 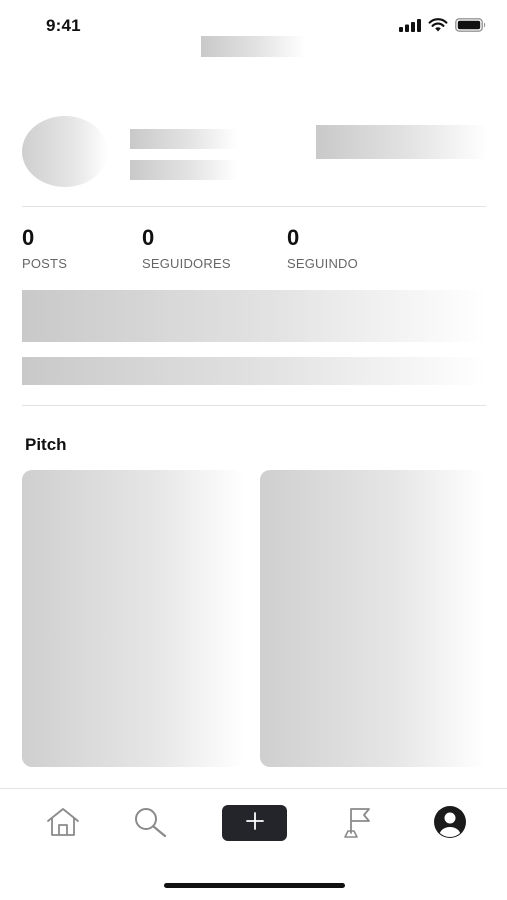 I want to click on home-icon, so click(x=63, y=824).